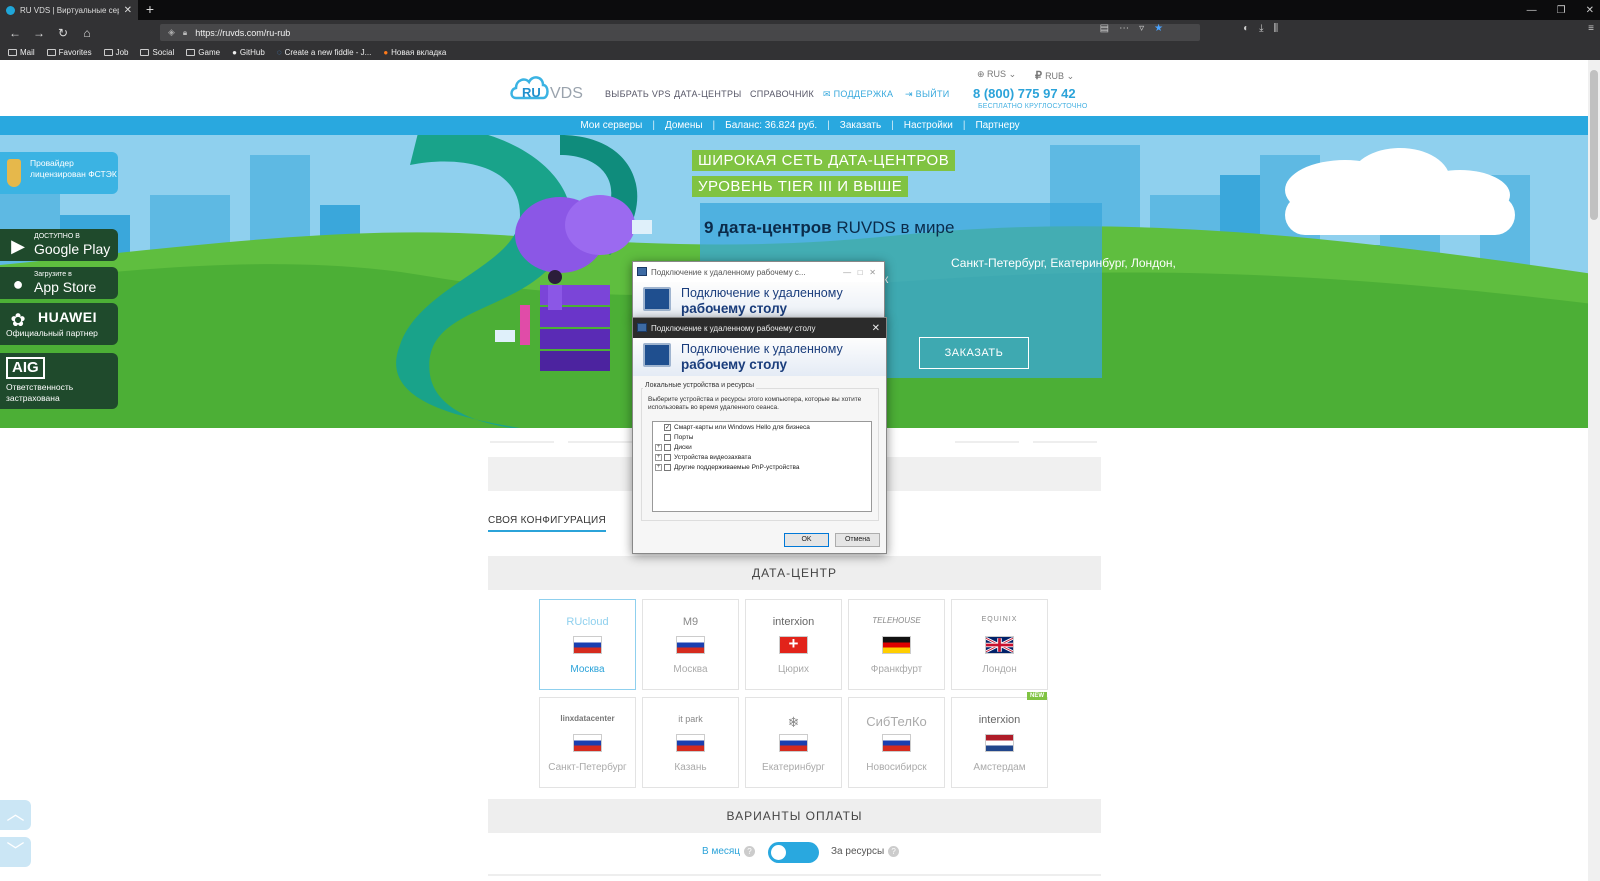 The image size is (1600, 881). What do you see at coordinates (115, 52) in the screenshot?
I see `bookmark-job: Job` at bounding box center [115, 52].